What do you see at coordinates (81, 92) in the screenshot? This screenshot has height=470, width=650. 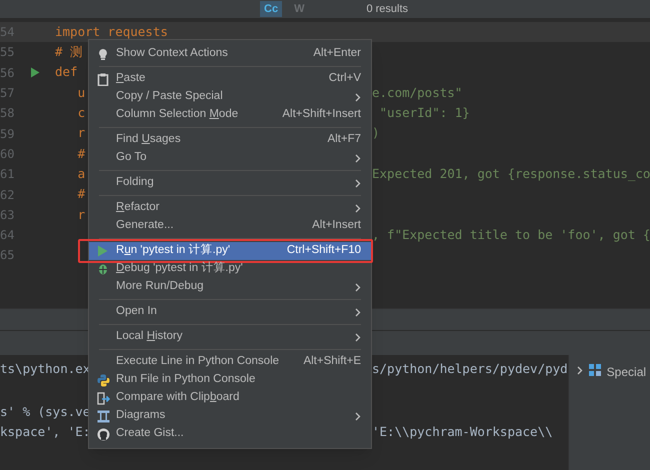 I see `code-text: u` at bounding box center [81, 92].